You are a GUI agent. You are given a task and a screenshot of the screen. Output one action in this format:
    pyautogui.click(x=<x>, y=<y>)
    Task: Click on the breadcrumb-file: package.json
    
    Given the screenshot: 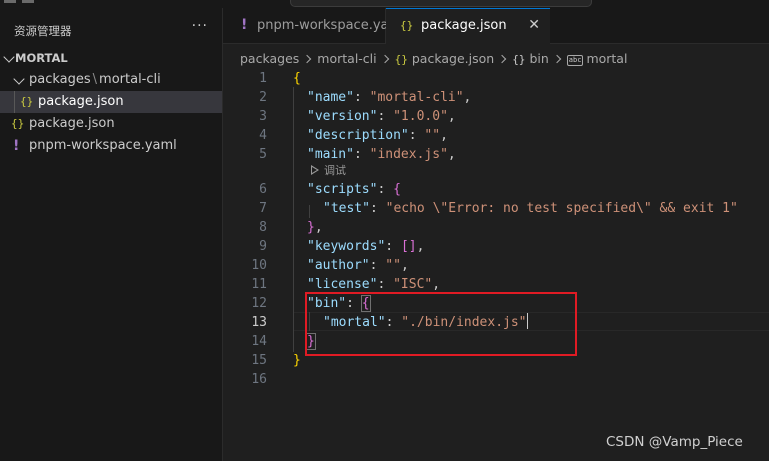 What is the action you would take?
    pyautogui.click(x=453, y=58)
    